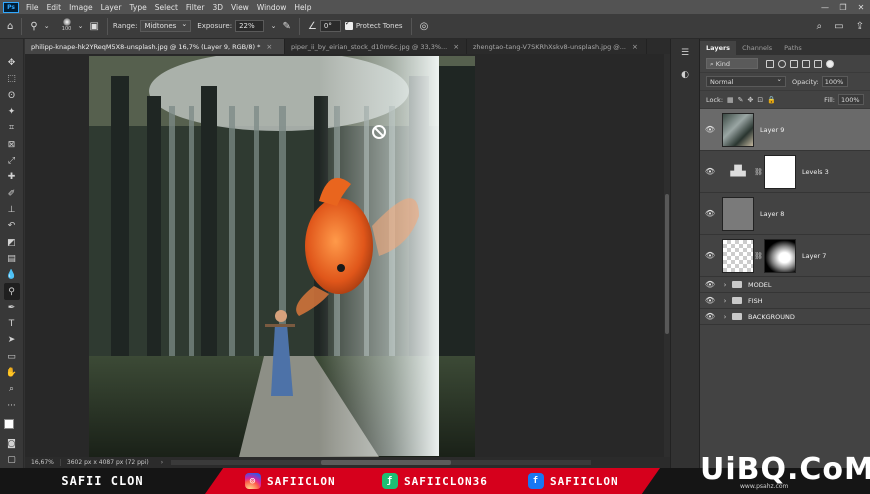 The image size is (870, 494). Describe the element at coordinates (12, 460) in the screenshot. I see `screen-mode-icon: ▢` at that location.